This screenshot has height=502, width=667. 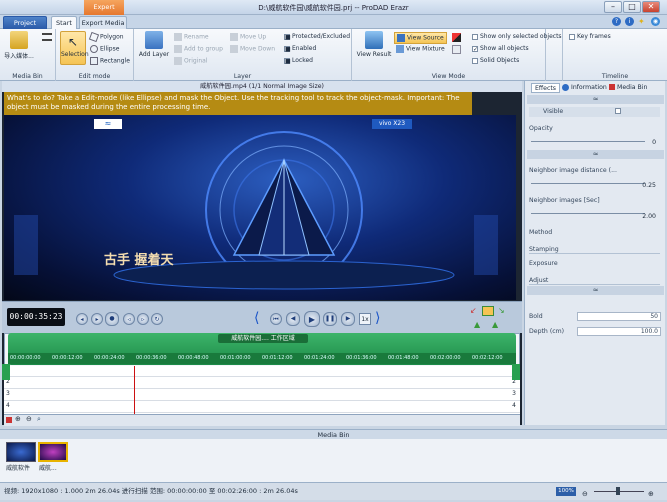 What do you see at coordinates (252, 49) in the screenshot?
I see `move-down-button: Move Down` at bounding box center [252, 49].